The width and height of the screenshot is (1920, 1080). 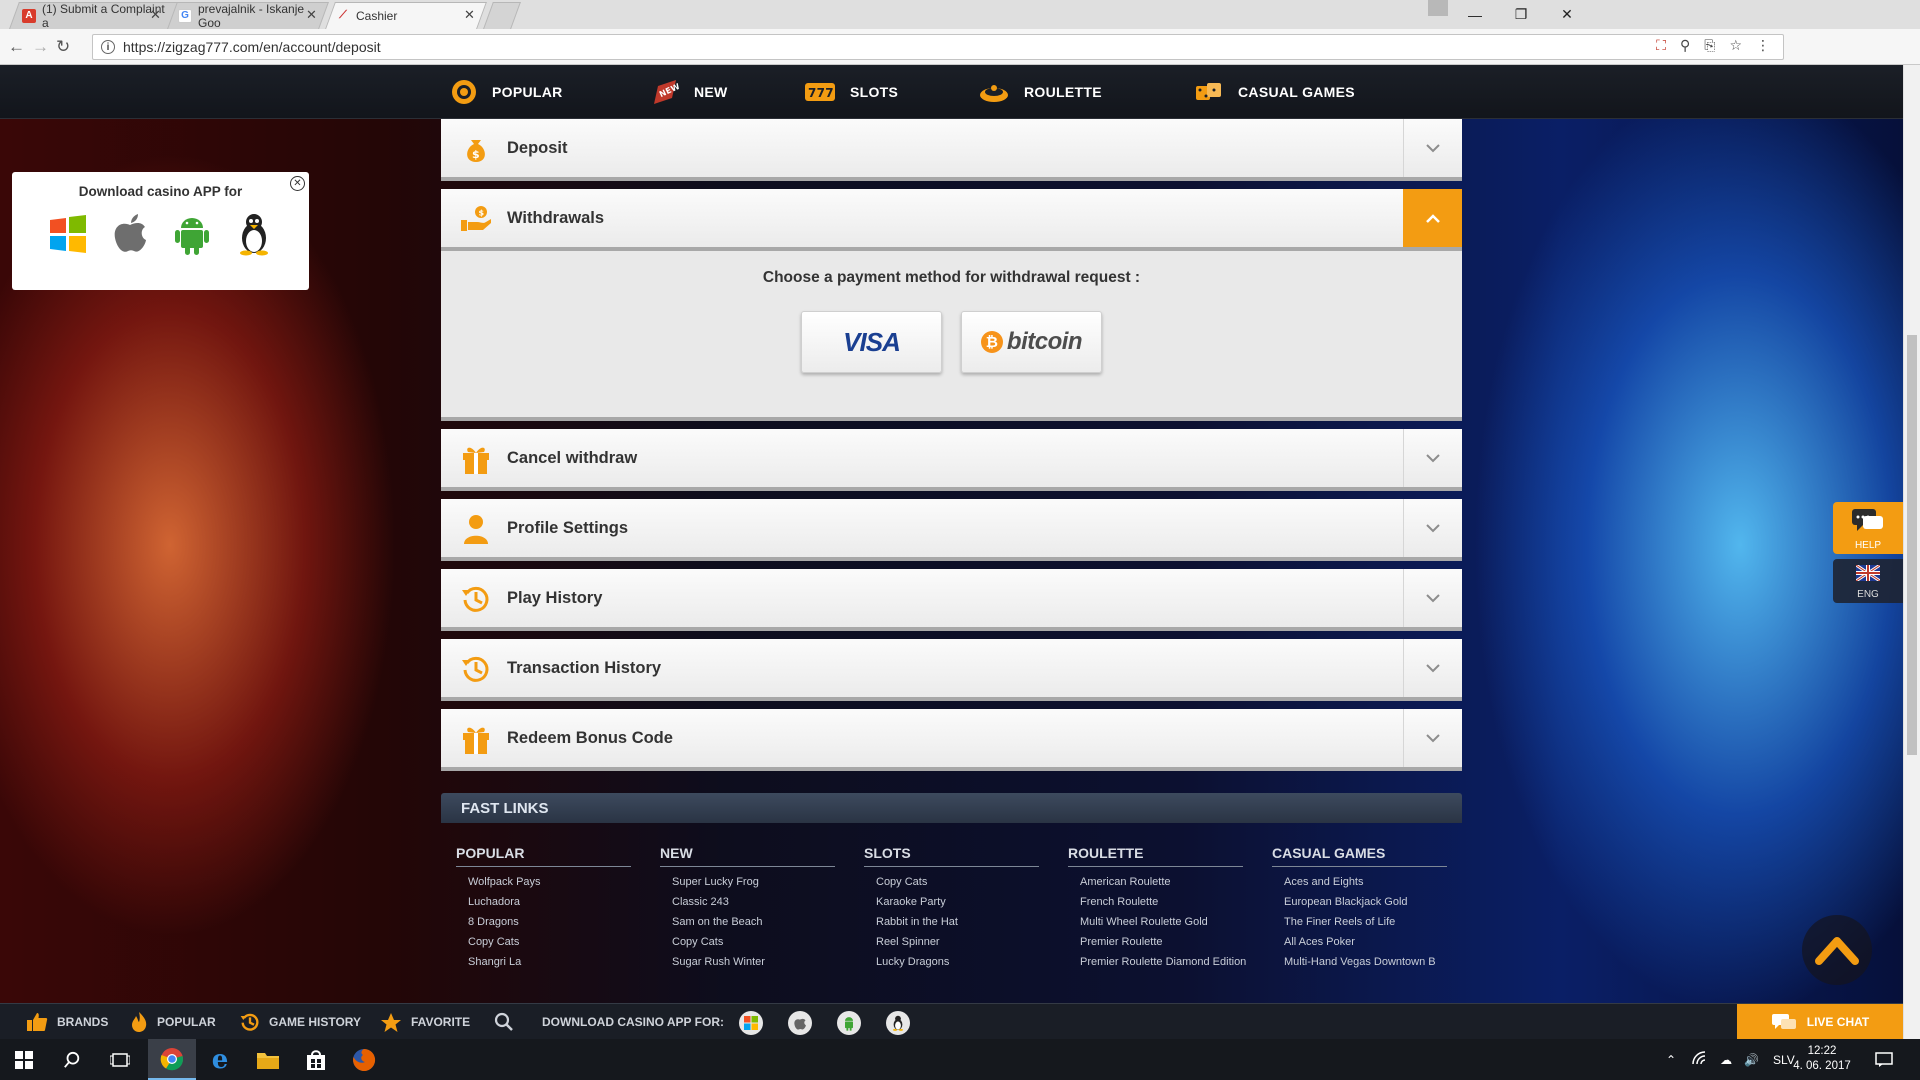 What do you see at coordinates (1735, 45) in the screenshot?
I see `bookmark-star-icon: ☆` at bounding box center [1735, 45].